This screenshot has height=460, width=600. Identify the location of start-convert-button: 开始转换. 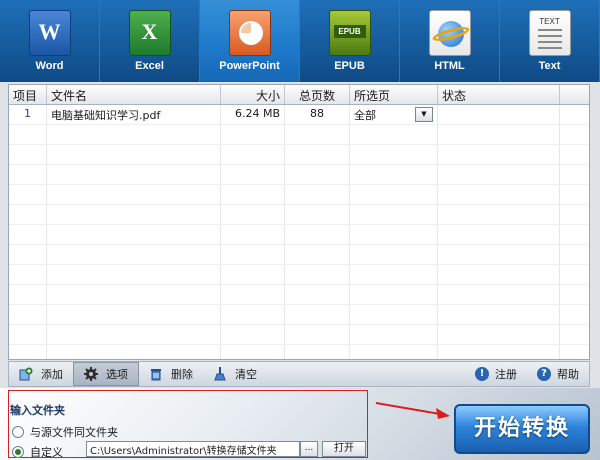
(522, 429).